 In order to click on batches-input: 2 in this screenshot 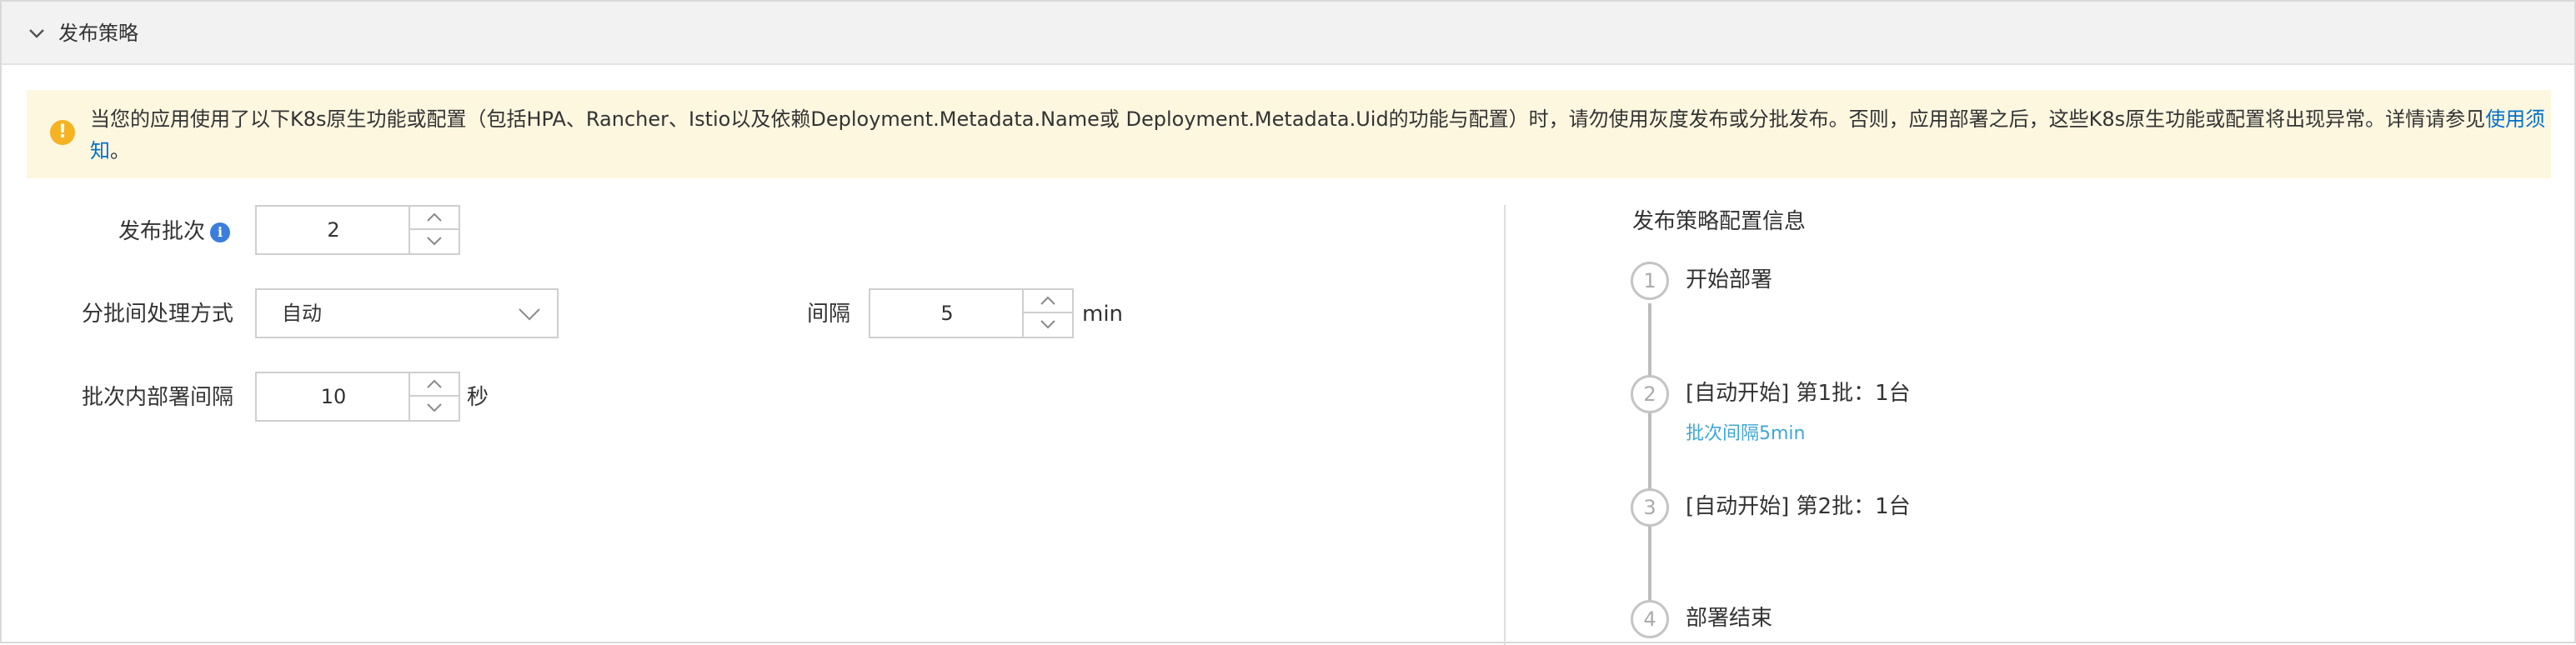, I will do `click(357, 230)`.